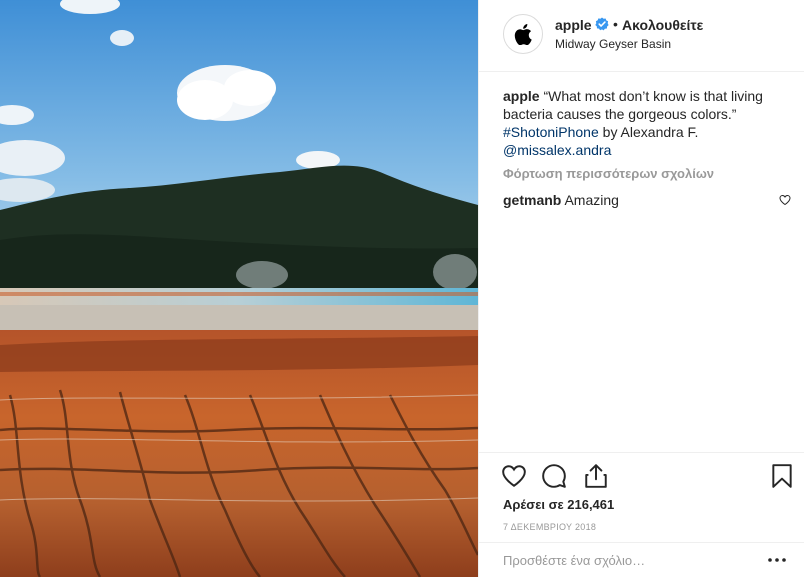  I want to click on post-header: apple • Ακολουθείτε Midway Geyser Basin, so click(641, 36).